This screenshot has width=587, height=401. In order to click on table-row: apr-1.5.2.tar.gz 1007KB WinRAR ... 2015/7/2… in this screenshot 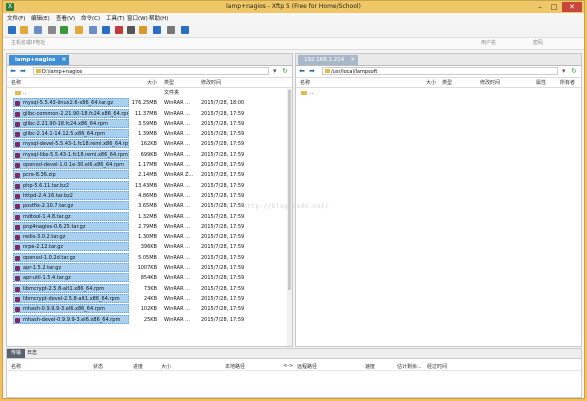, I will do `click(149, 268)`.